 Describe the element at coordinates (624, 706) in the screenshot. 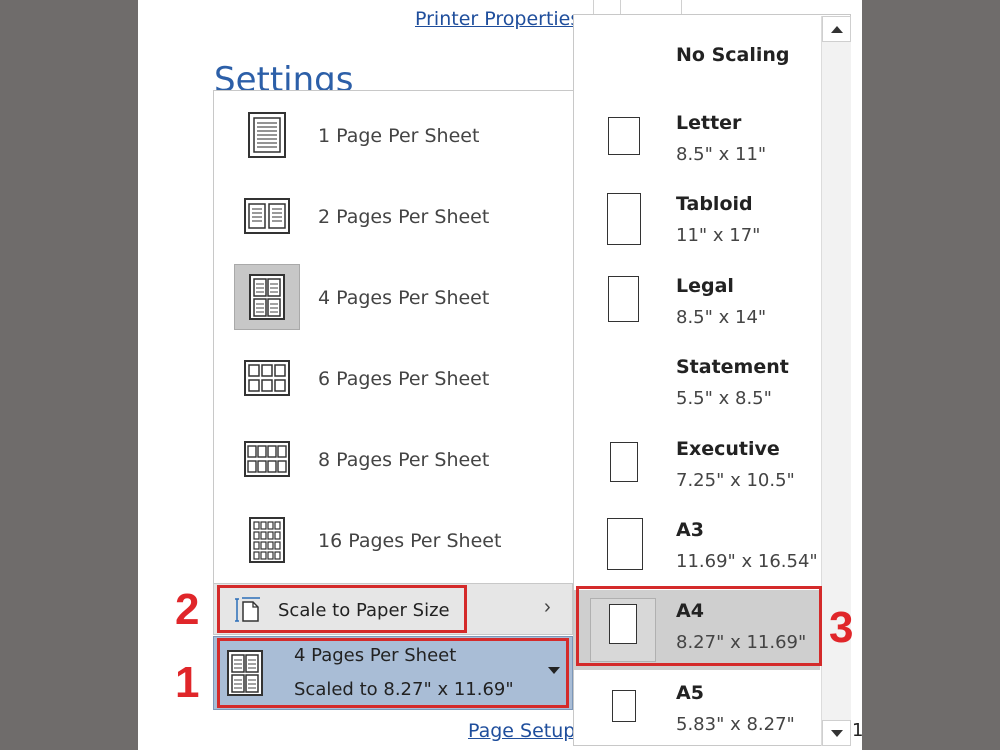

I see `paper-a5-icon` at that location.